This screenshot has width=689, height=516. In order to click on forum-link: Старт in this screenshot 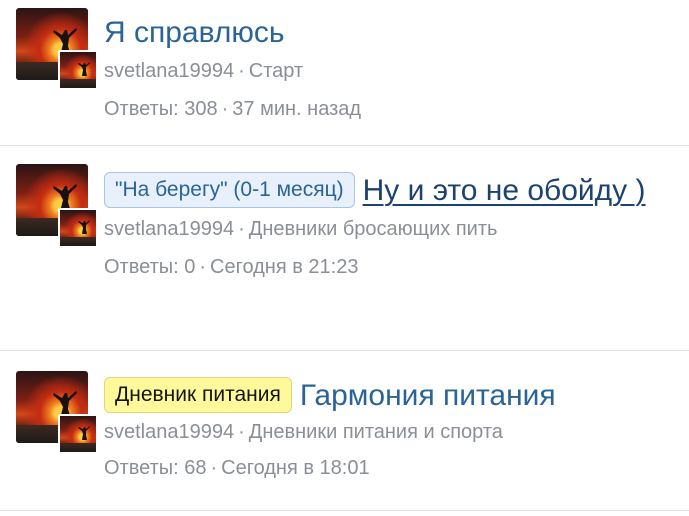, I will do `click(276, 71)`.